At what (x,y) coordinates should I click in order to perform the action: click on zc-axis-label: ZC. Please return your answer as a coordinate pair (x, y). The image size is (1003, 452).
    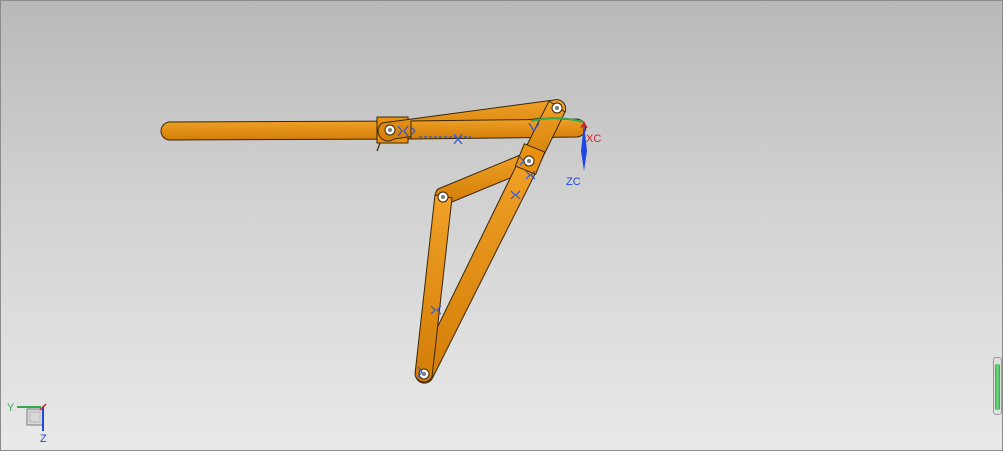
    Looking at the image, I should click on (573, 182).